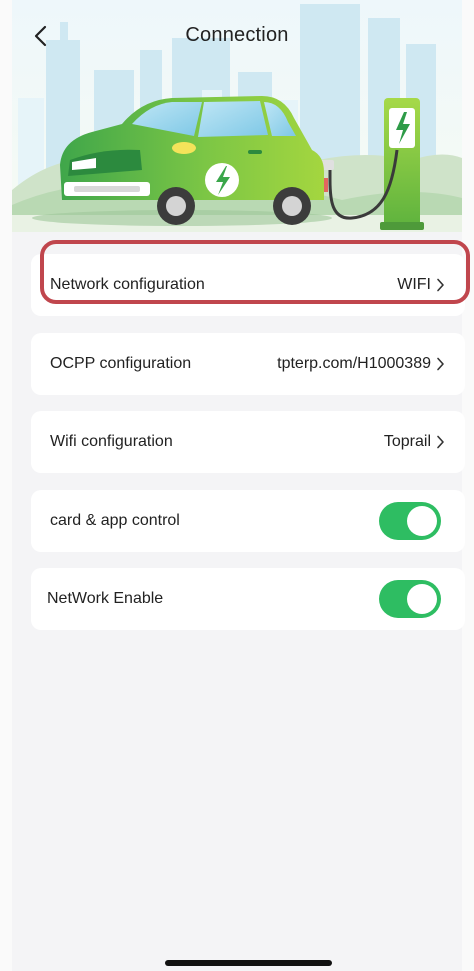 This screenshot has height=971, width=474. I want to click on wifi-configuration-label: Wifi configuration, so click(111, 441).